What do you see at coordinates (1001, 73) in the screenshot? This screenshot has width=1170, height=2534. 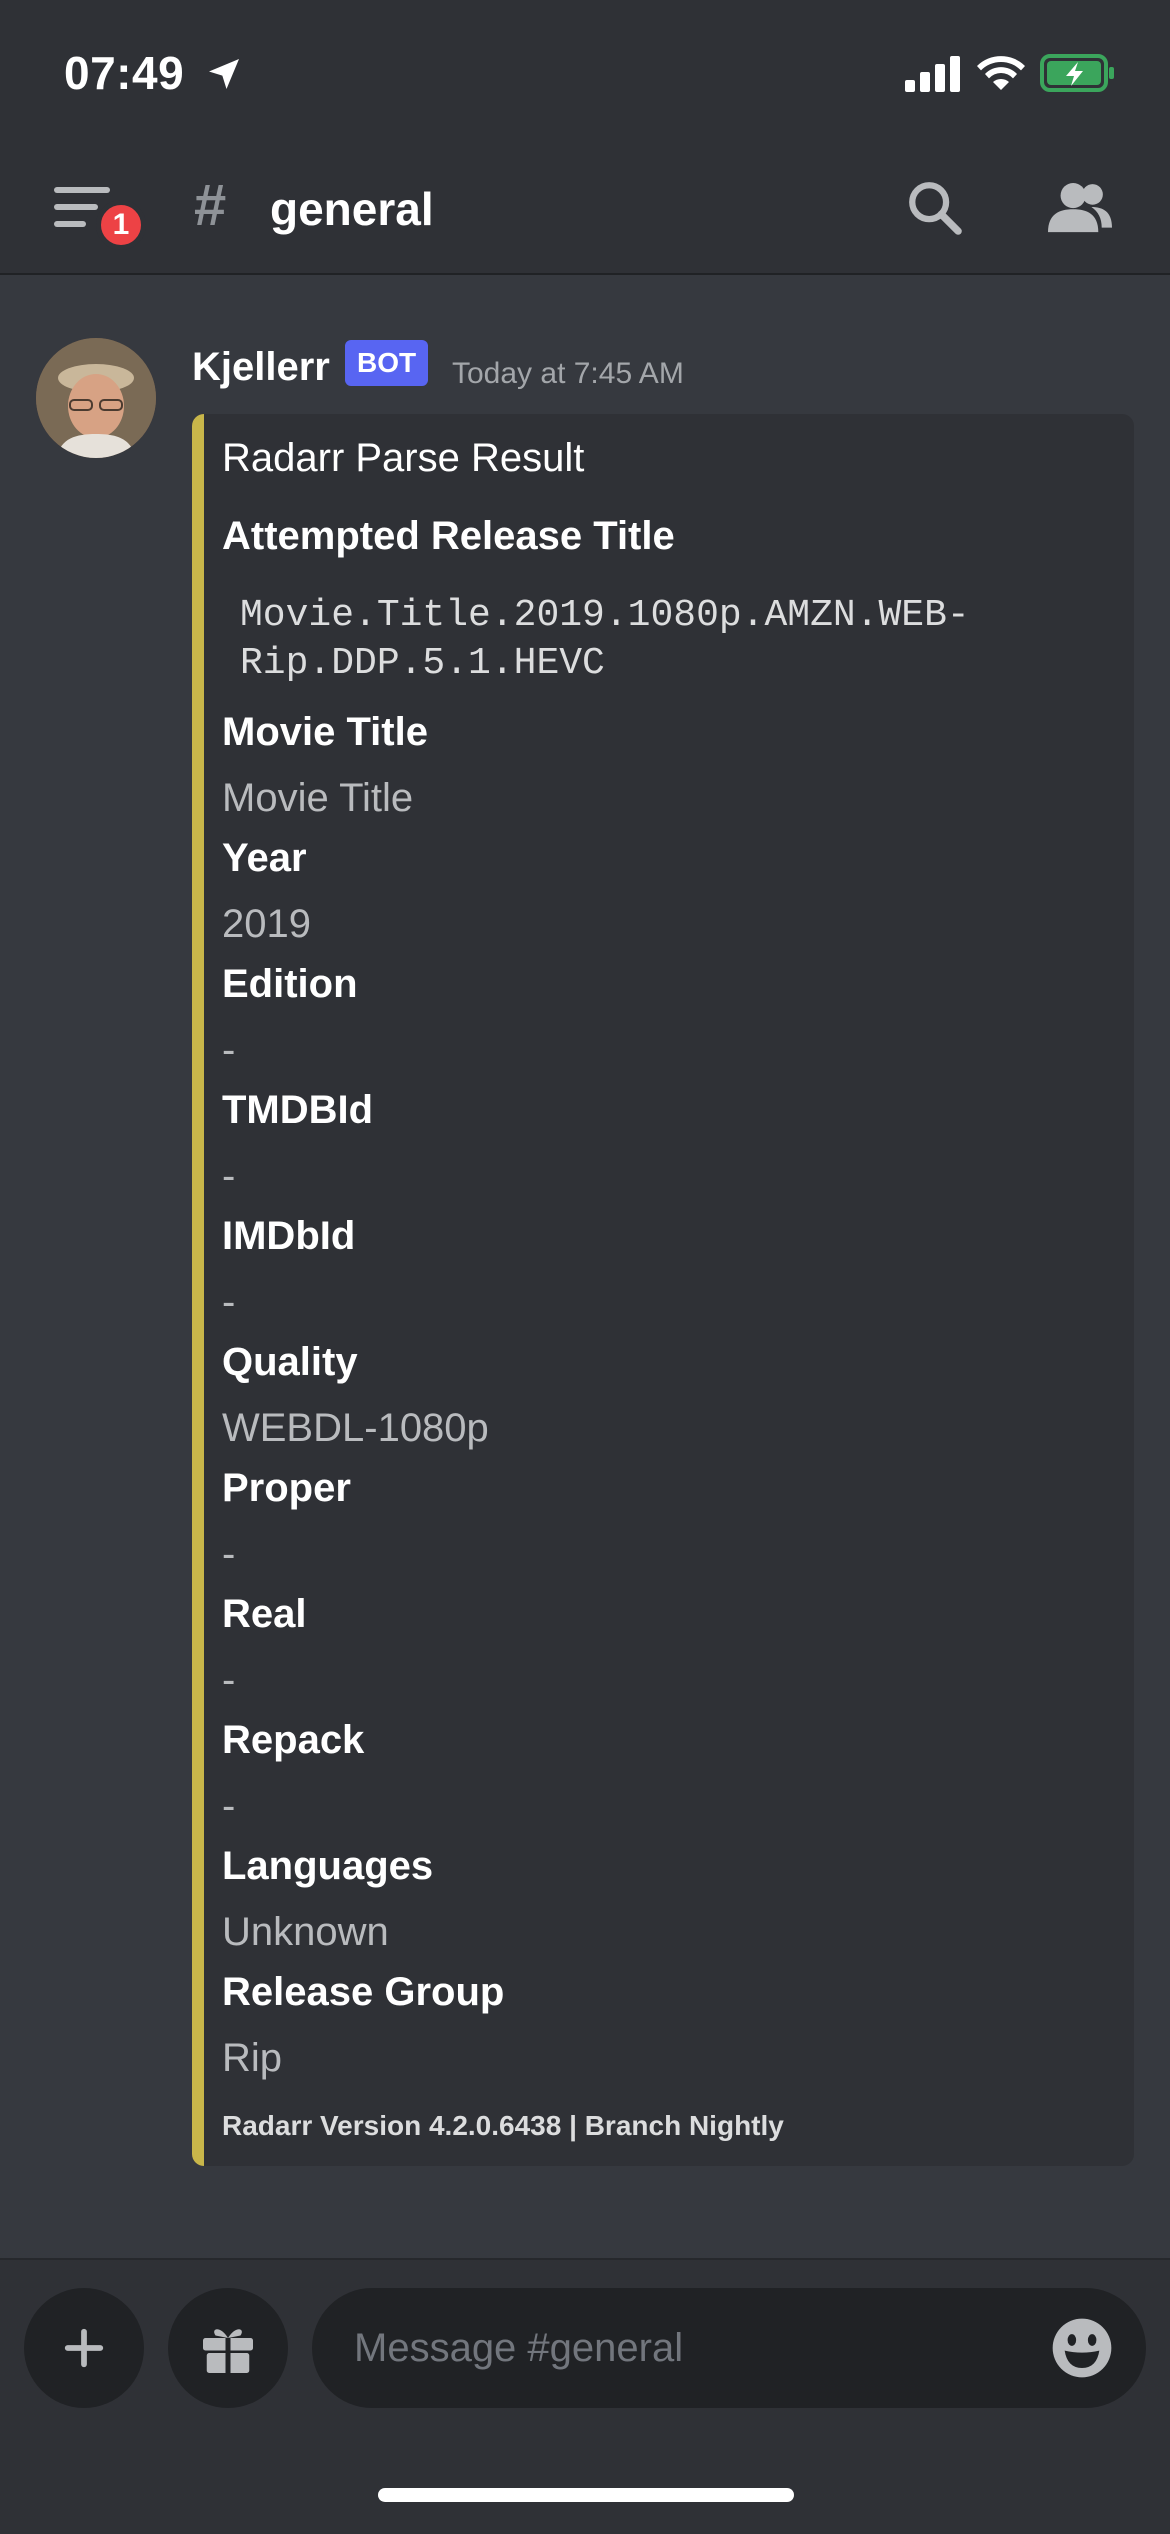 I see `wifi-icon` at bounding box center [1001, 73].